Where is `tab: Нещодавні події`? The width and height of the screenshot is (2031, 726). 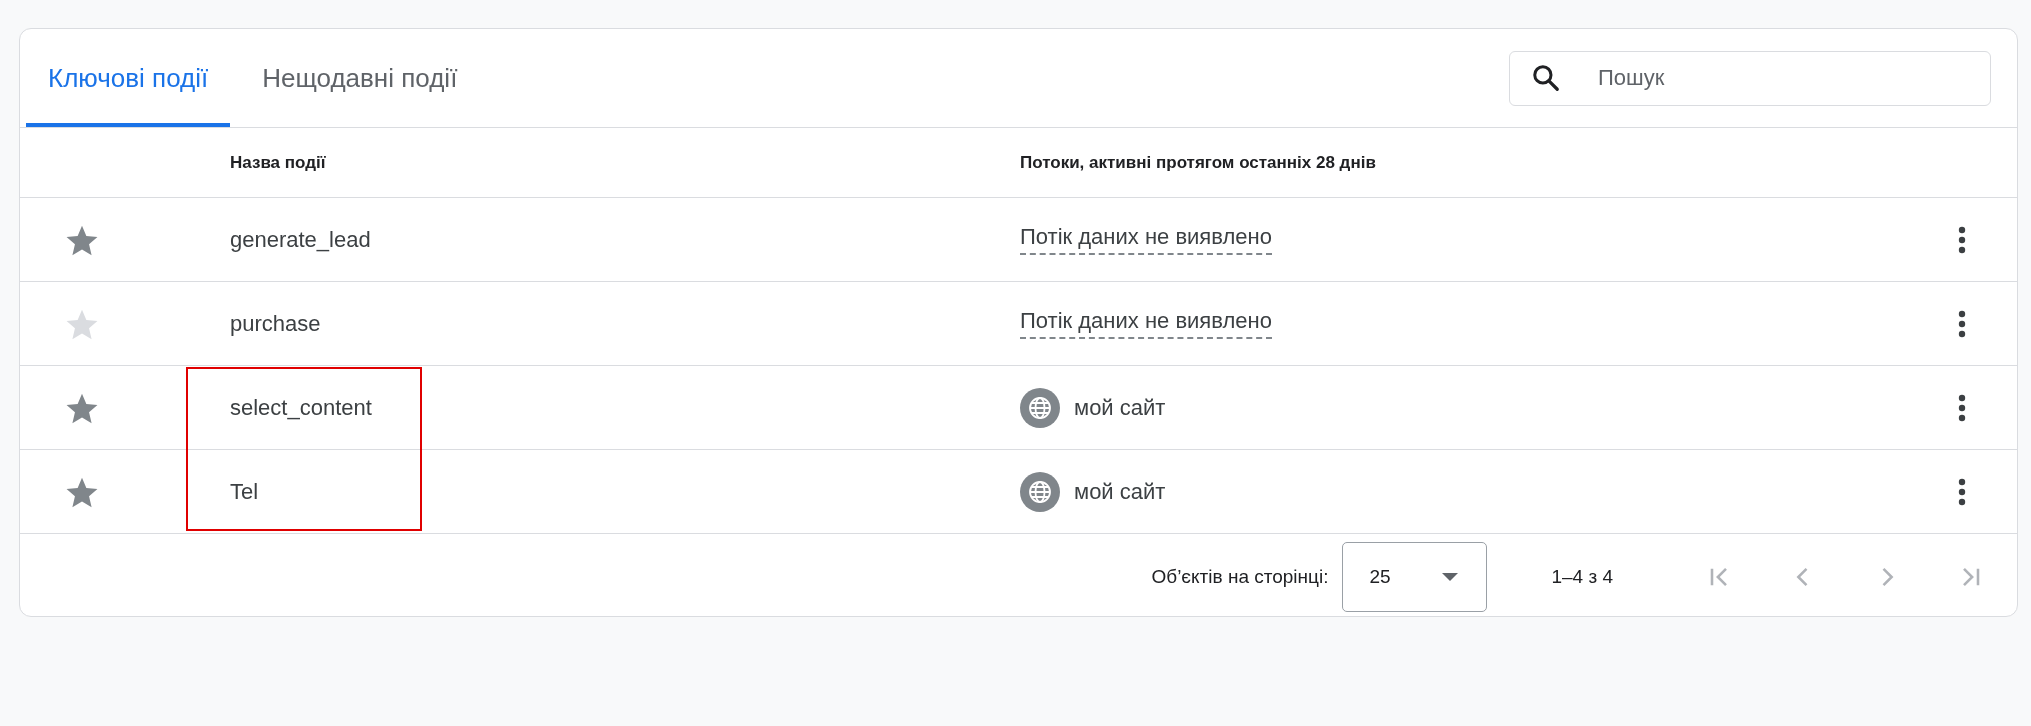
tab: Нещодавні події is located at coordinates (360, 78).